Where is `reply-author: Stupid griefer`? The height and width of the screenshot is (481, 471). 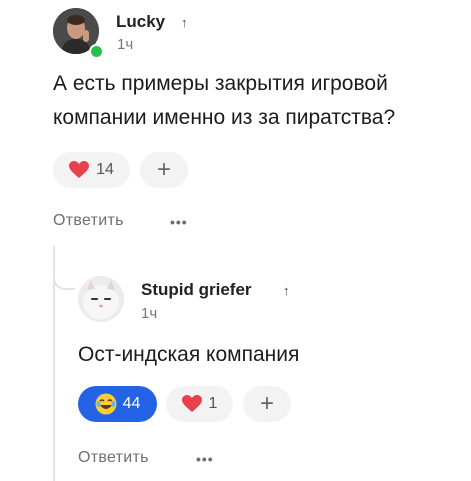 reply-author: Stupid griefer is located at coordinates (196, 290).